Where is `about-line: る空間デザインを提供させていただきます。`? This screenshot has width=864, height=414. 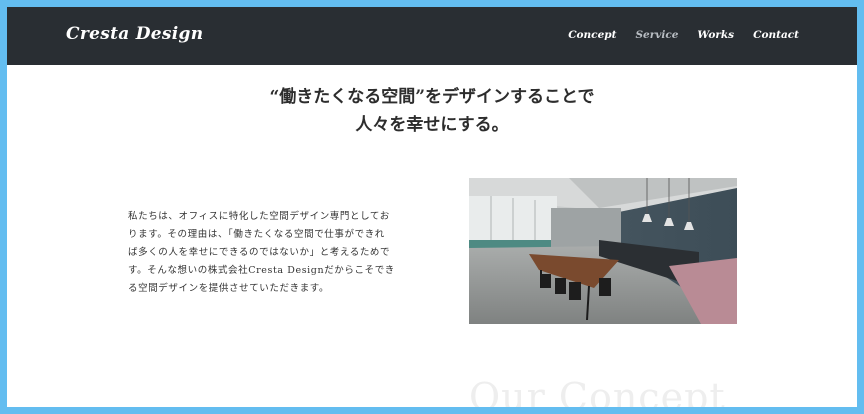 about-line: る空間デザインを提供させていただきます。 is located at coordinates (229, 288).